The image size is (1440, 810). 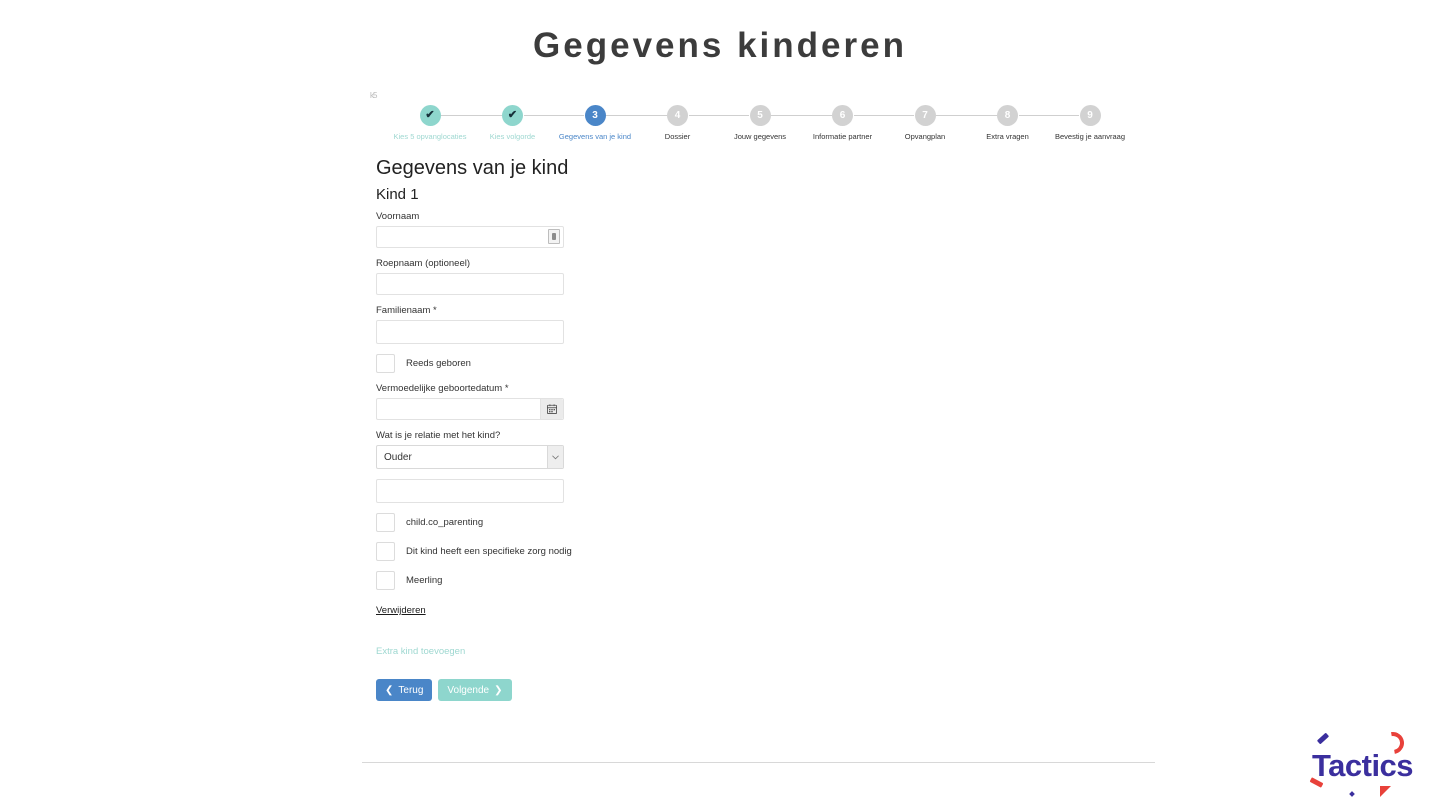 What do you see at coordinates (397, 194) in the screenshot?
I see `form-subheading: Kind 1` at bounding box center [397, 194].